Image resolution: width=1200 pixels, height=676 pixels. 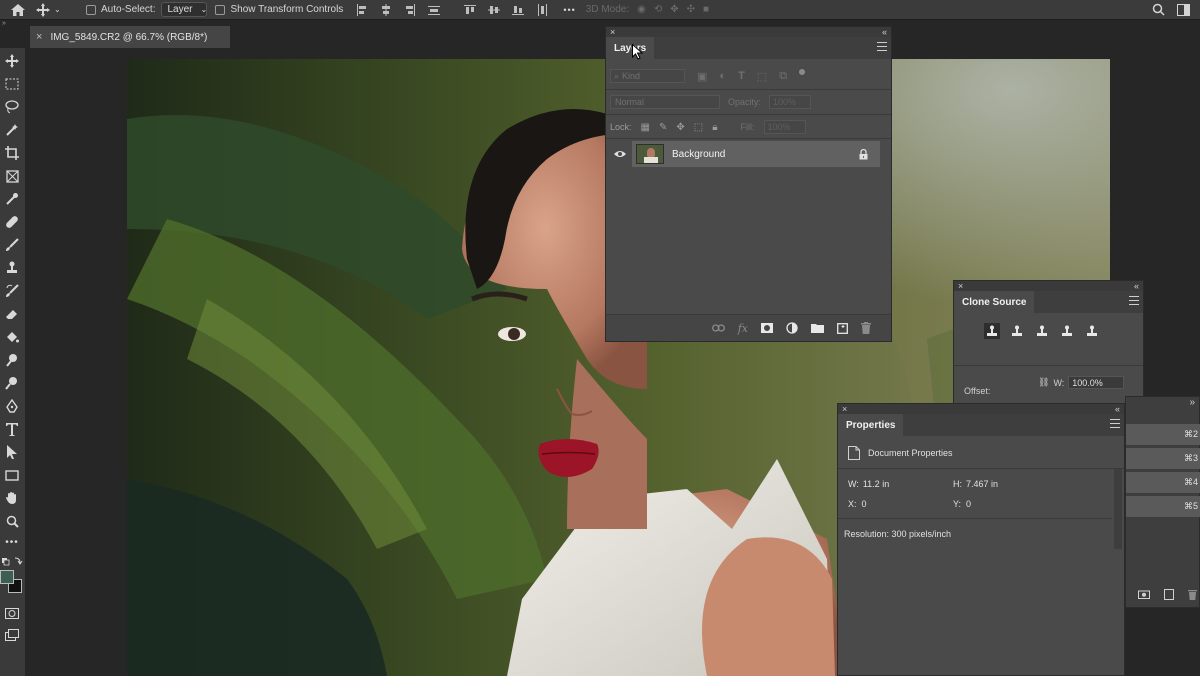 What do you see at coordinates (702, 76) in the screenshot?
I see `pixel-filter-icon: ▣` at bounding box center [702, 76].